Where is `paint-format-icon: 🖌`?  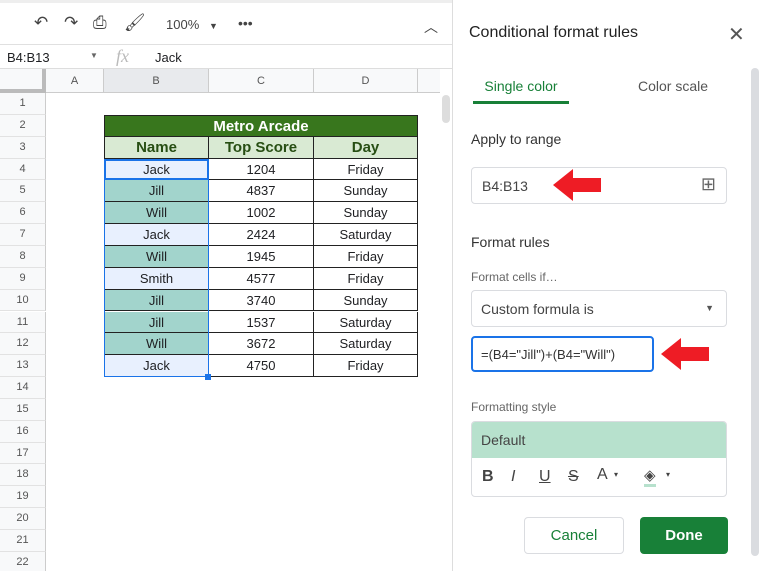
paint-format-icon: 🖌 is located at coordinates (135, 23).